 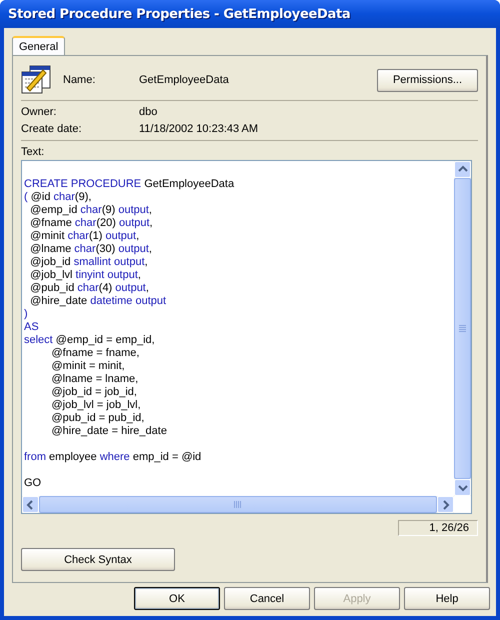 I want to click on tab: General, so click(x=39, y=45).